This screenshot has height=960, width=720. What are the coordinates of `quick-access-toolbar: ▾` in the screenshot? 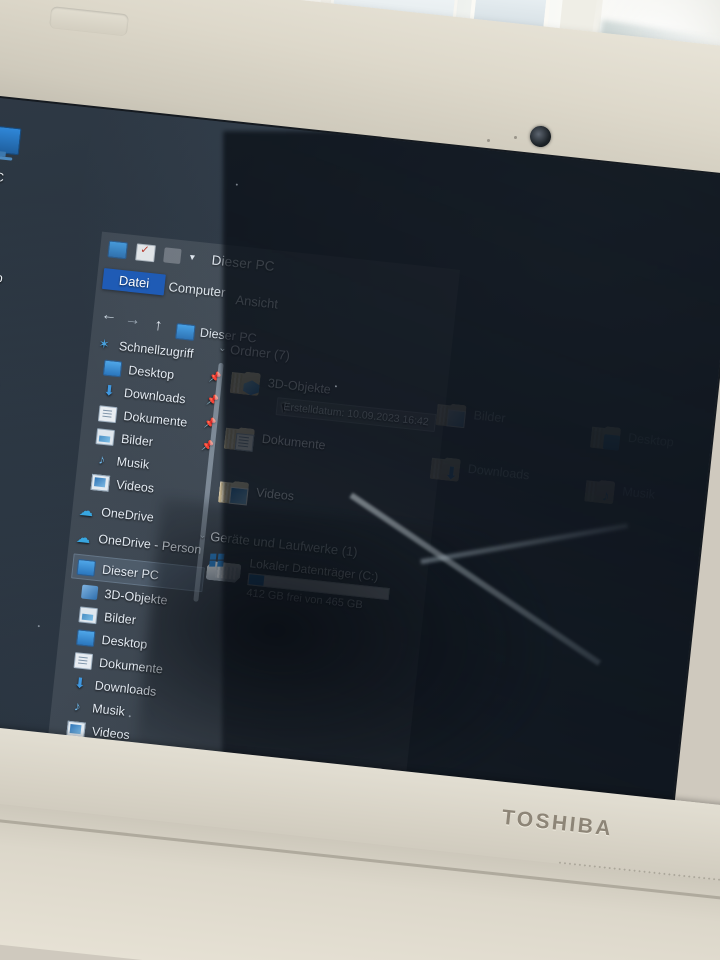 It's located at (151, 253).